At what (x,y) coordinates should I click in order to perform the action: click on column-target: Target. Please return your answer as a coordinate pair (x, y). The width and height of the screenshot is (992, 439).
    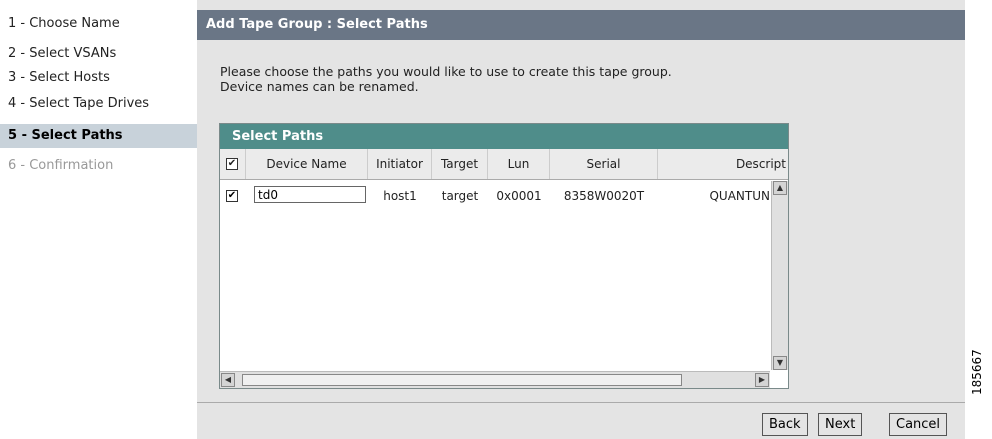
    Looking at the image, I should click on (460, 164).